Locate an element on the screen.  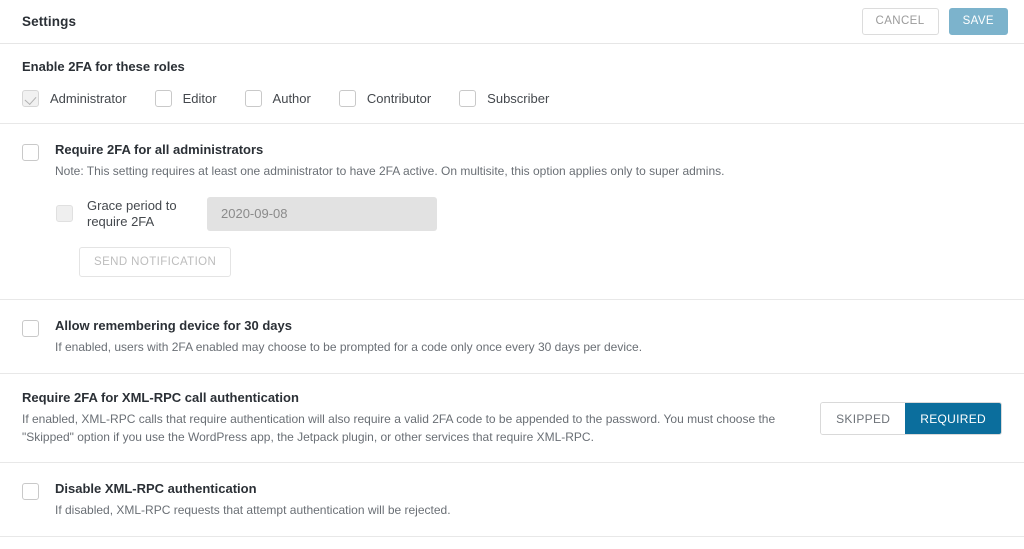
role-item-administrator: Administrator is located at coordinates (74, 98).